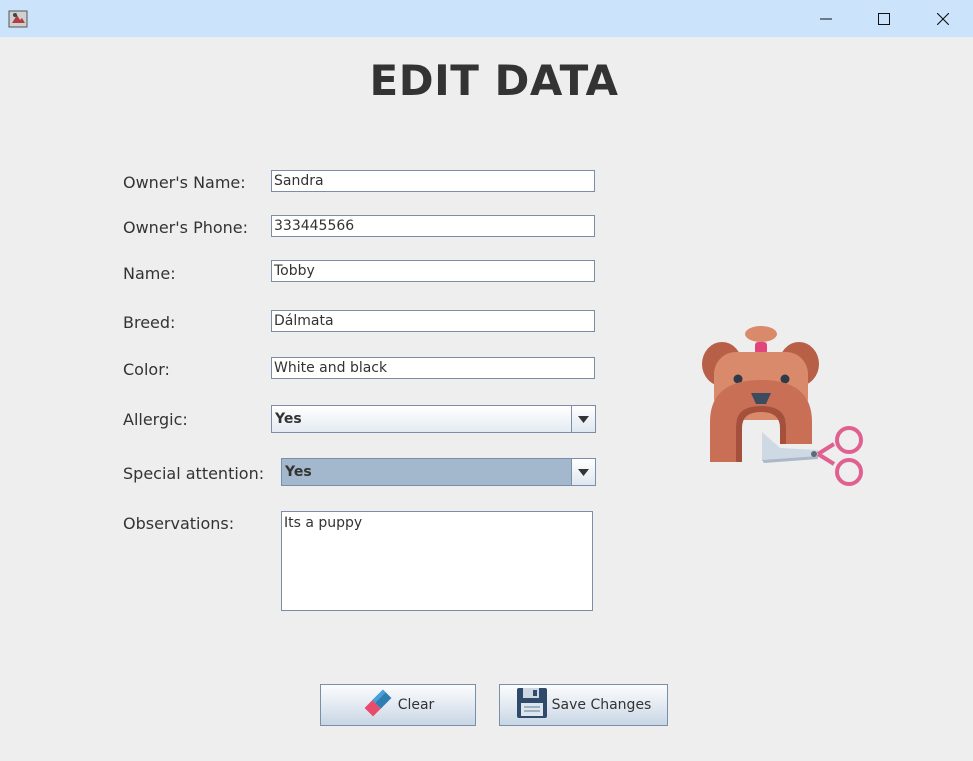  What do you see at coordinates (826, 18) in the screenshot?
I see `minimize-button` at bounding box center [826, 18].